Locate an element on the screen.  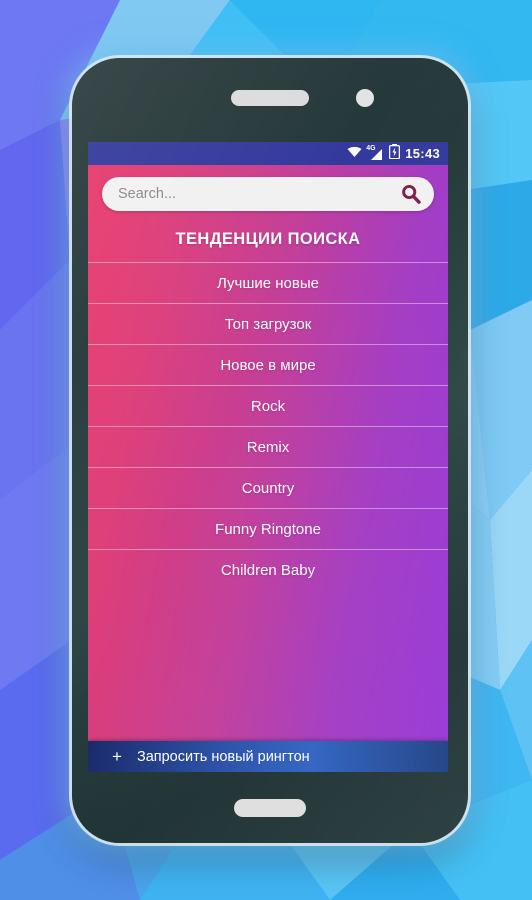
list-item: Funny Ringtone is located at coordinates (268, 528).